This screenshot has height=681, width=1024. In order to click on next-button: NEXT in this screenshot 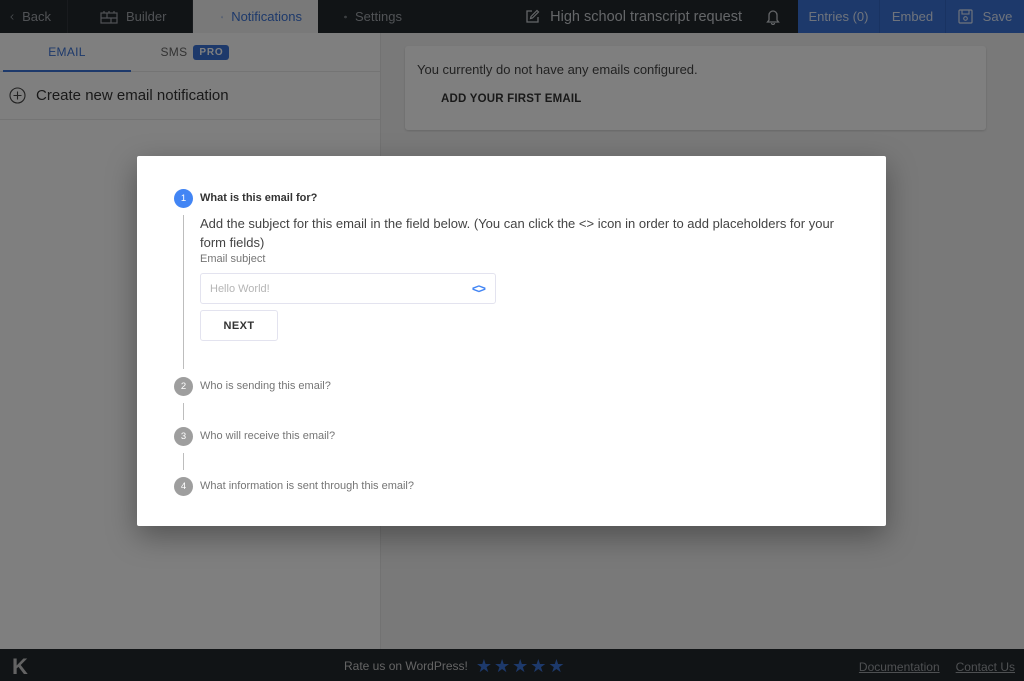, I will do `click(239, 325)`.